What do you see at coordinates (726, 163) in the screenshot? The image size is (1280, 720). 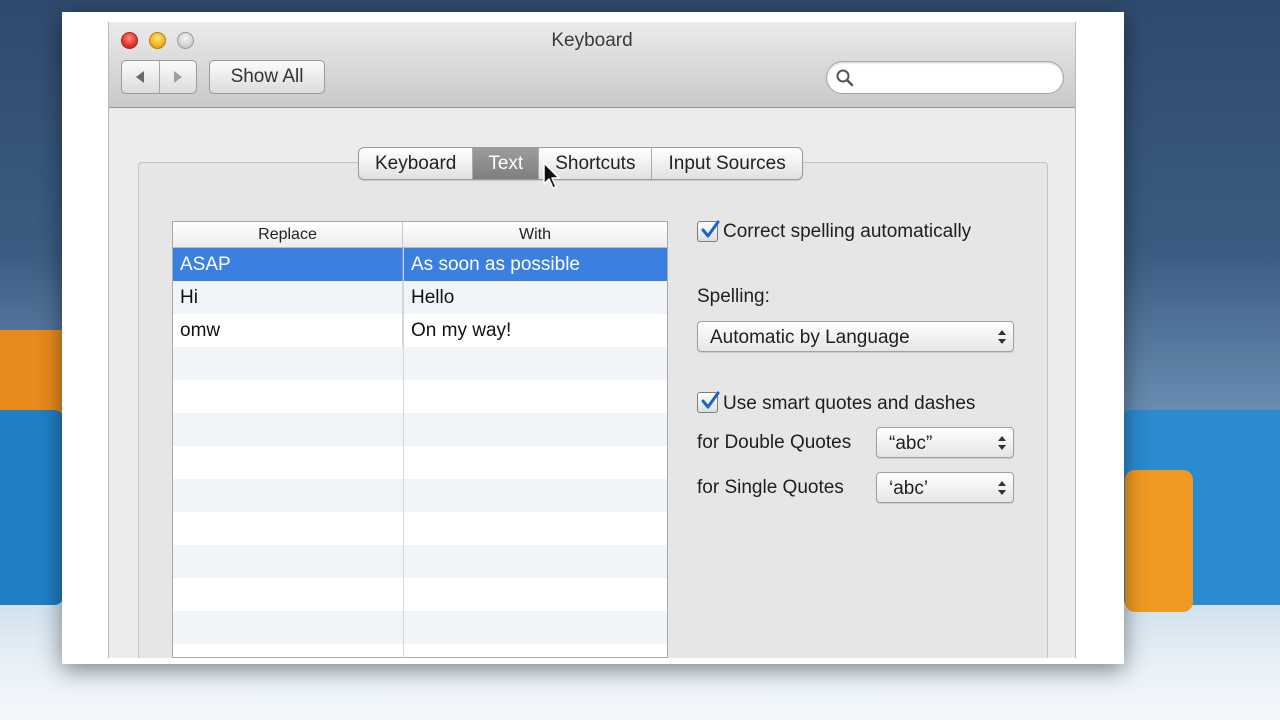 I see `tab-input-sources: Input Sources` at bounding box center [726, 163].